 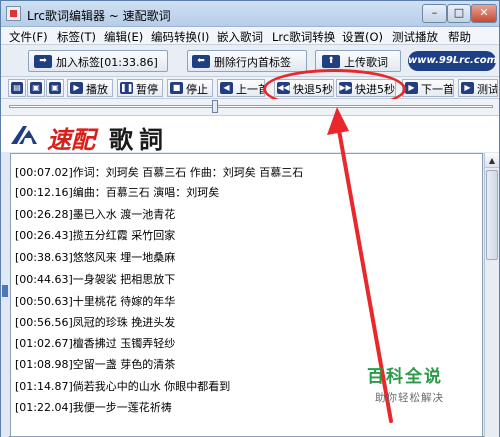 I want to click on brand-logo-icon, so click(x=24, y=135).